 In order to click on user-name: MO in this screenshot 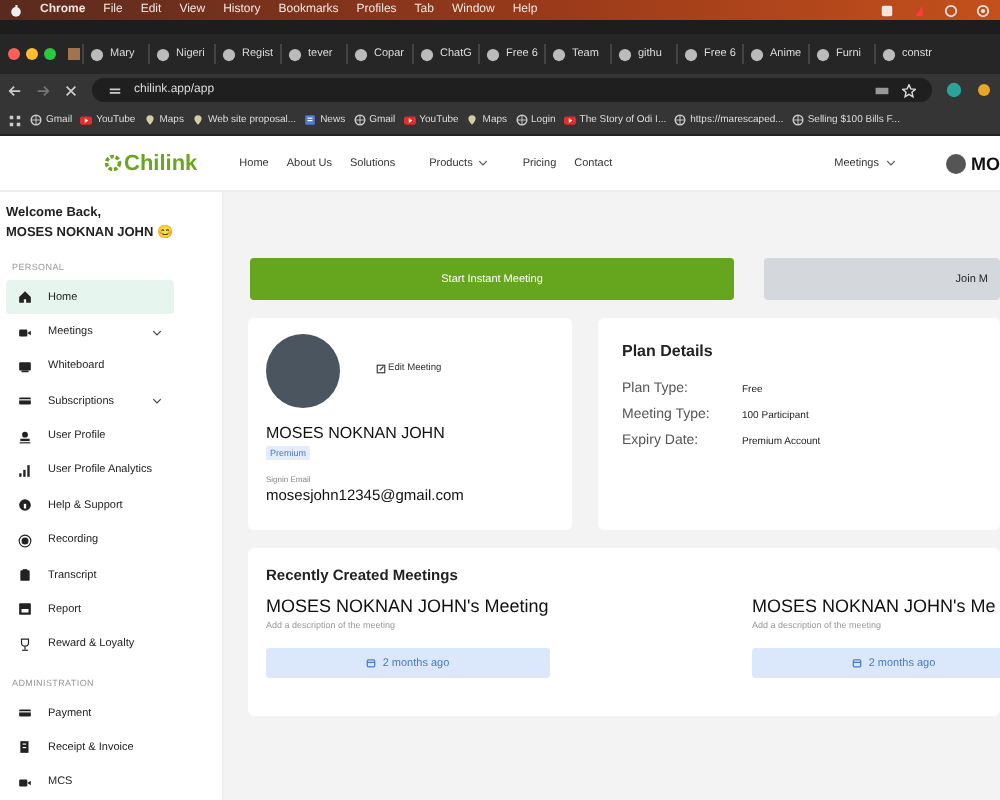, I will do `click(985, 163)`.